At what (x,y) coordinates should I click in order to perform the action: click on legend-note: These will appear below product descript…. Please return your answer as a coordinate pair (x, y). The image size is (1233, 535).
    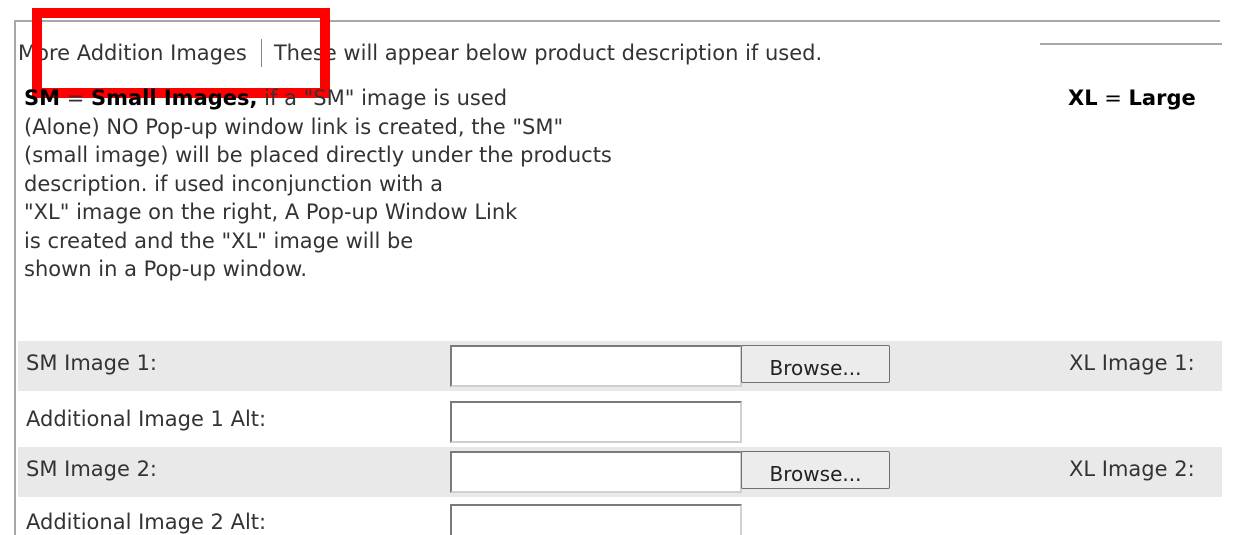
    Looking at the image, I should click on (548, 53).